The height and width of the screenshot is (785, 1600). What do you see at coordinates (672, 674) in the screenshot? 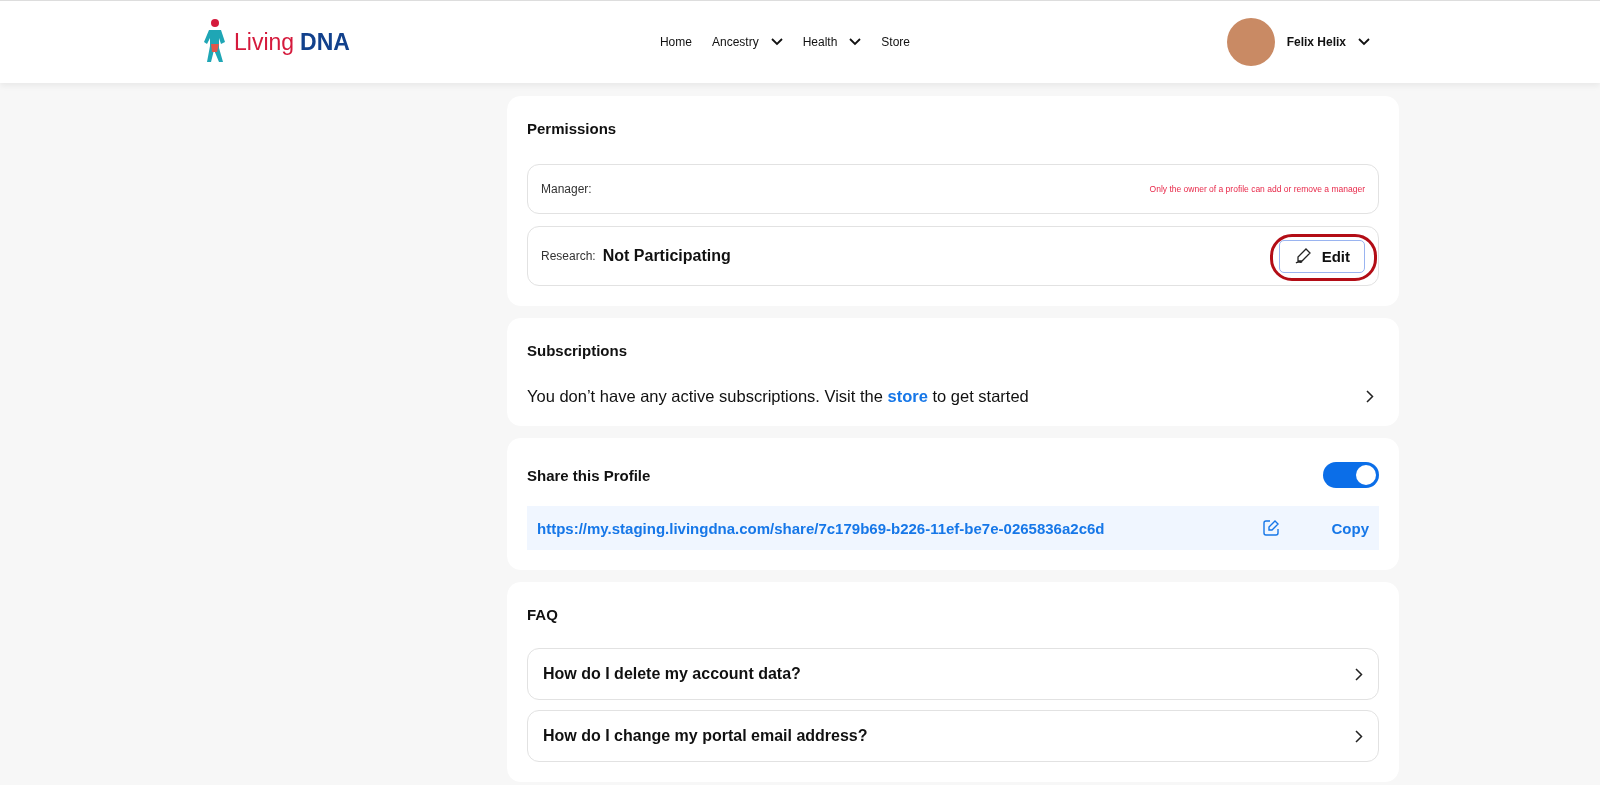
I see `faq-question: How do I delete my account data?` at bounding box center [672, 674].